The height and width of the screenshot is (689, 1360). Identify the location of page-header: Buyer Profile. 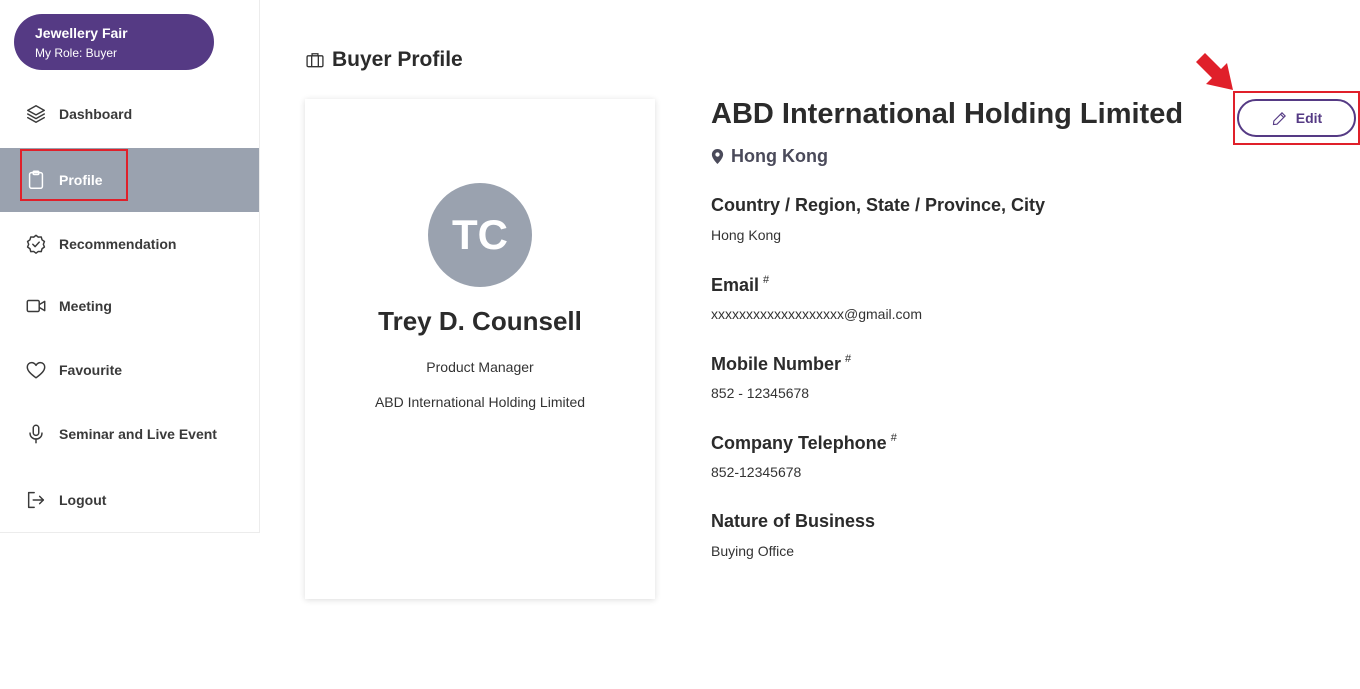
(384, 60).